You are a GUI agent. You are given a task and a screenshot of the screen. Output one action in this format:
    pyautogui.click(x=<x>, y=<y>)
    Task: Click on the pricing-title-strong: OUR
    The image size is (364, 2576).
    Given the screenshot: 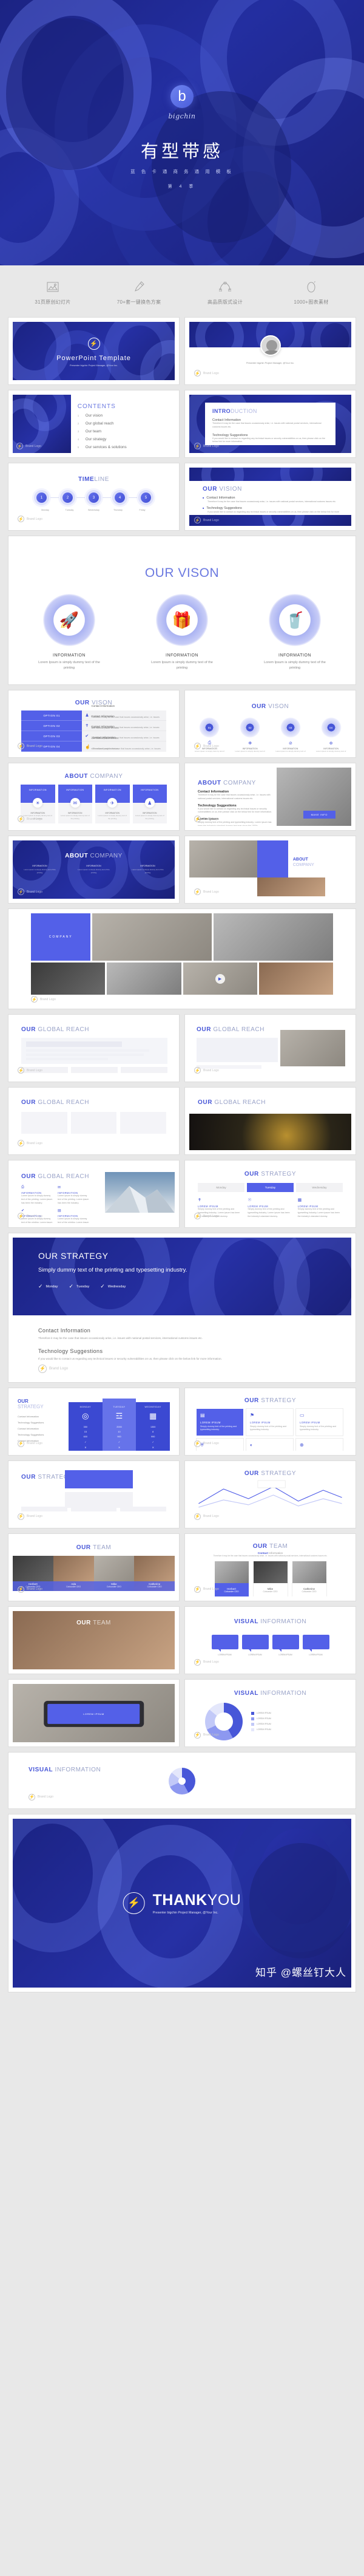 What is the action you would take?
    pyautogui.click(x=23, y=1401)
    